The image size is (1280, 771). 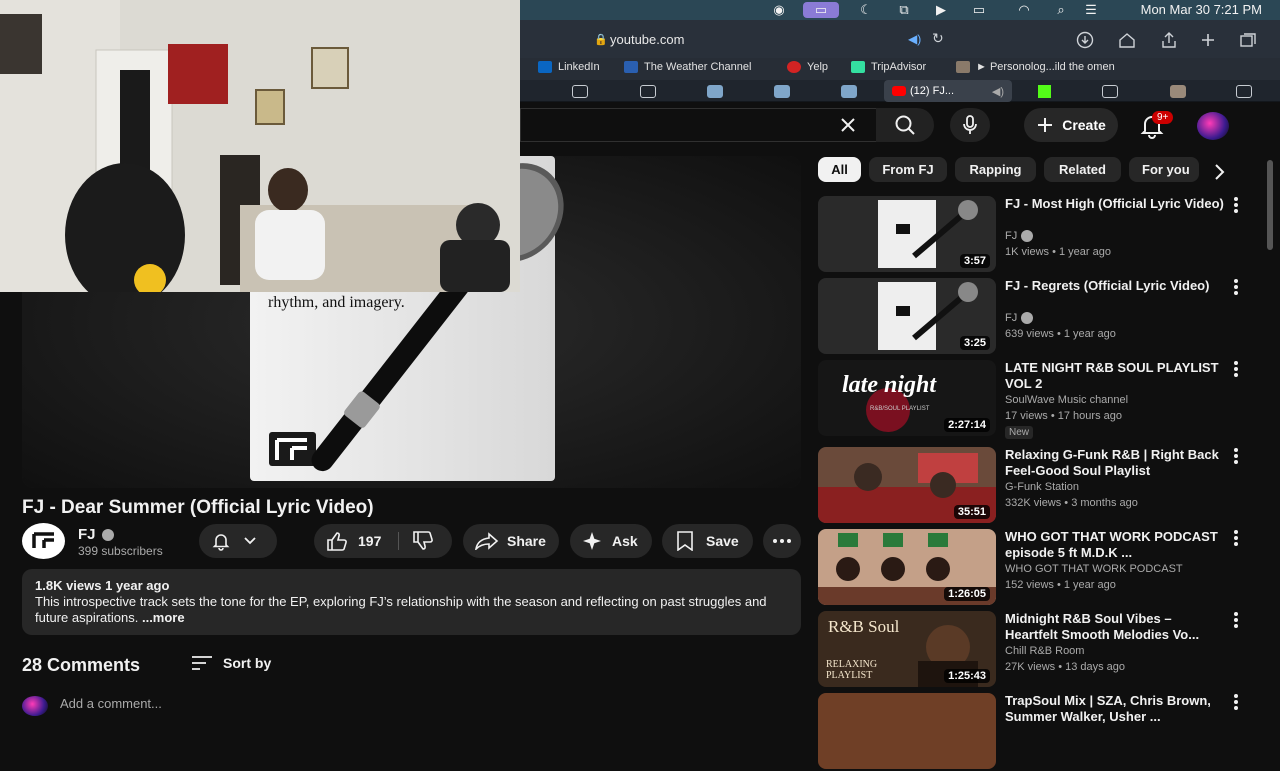 What do you see at coordinates (907, 649) in the screenshot?
I see `related-video-thumbnail: R&B Soul RELAXING PLAYLIST 1:25:43` at bounding box center [907, 649].